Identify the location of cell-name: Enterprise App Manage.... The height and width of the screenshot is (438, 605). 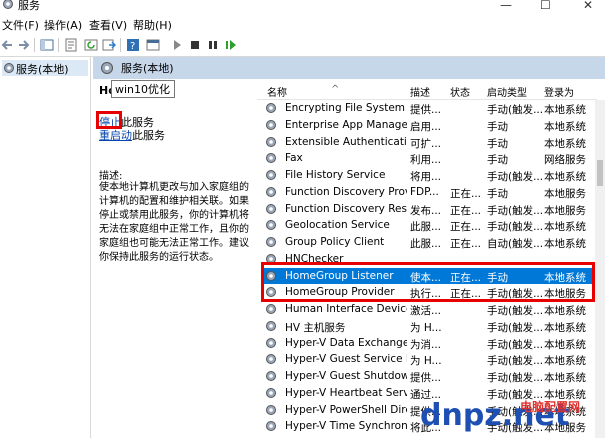
(346, 124).